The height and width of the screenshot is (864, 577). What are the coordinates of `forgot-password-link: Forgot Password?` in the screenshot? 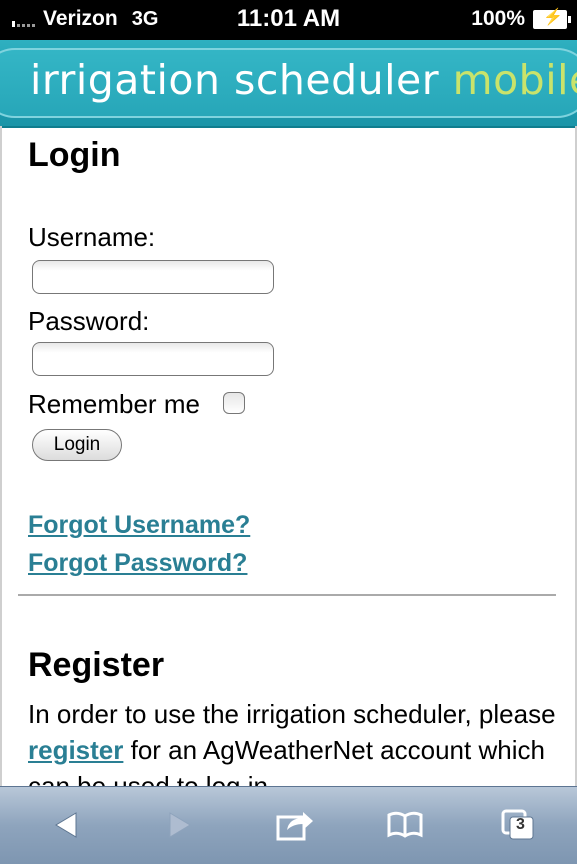 It's located at (137, 563).